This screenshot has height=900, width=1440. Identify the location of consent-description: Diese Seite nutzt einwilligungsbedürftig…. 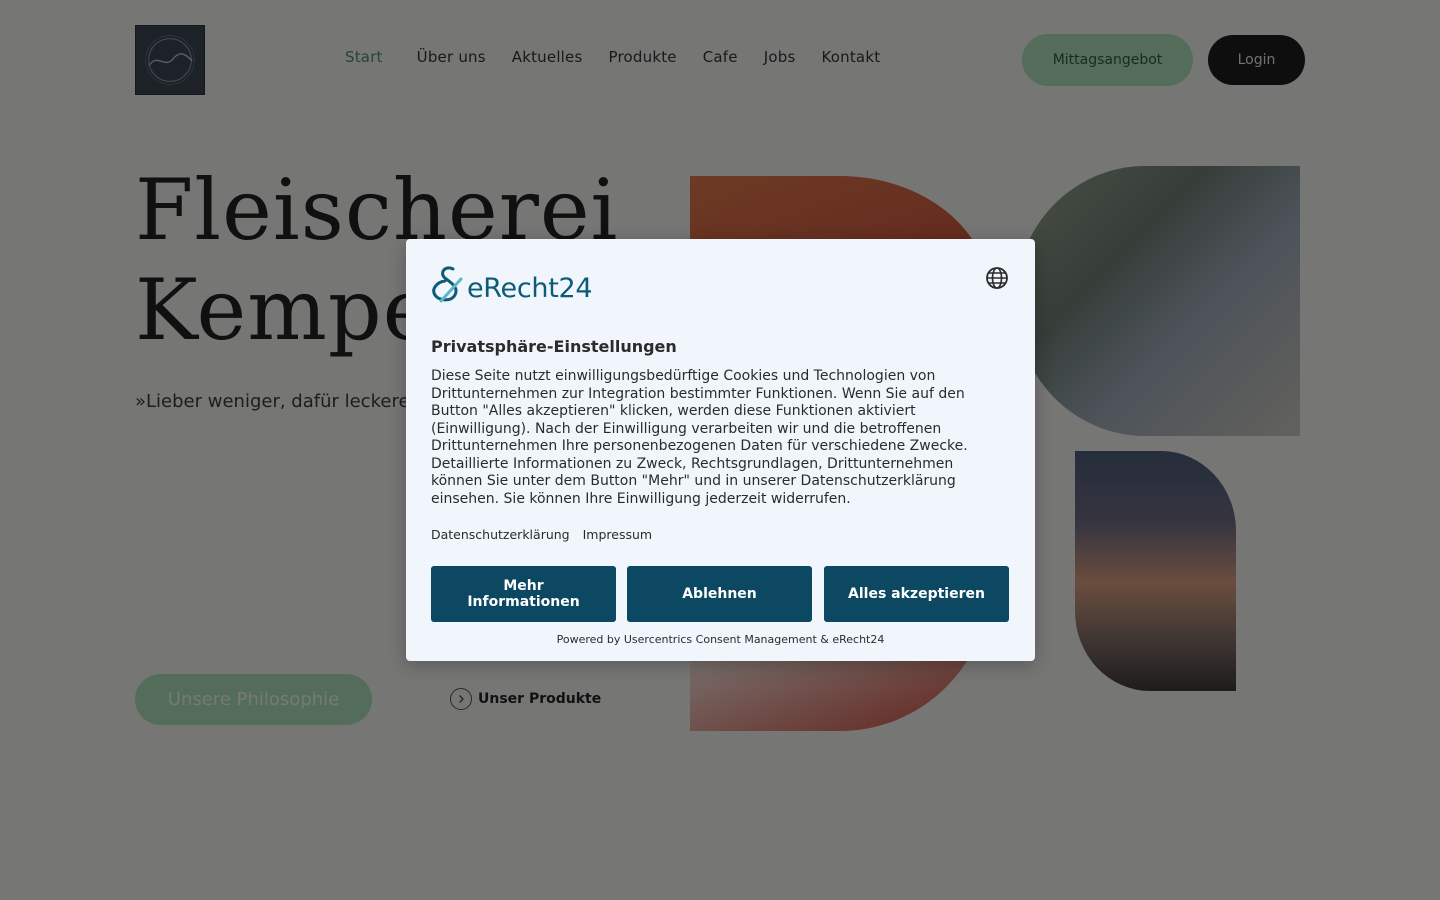
(699, 437).